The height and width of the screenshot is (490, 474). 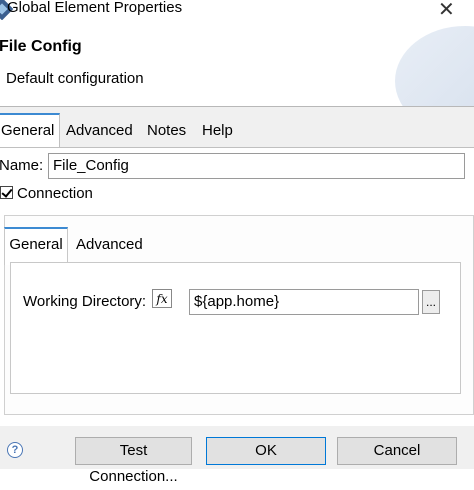 What do you see at coordinates (41, 46) in the screenshot?
I see `header-title: File Config` at bounding box center [41, 46].